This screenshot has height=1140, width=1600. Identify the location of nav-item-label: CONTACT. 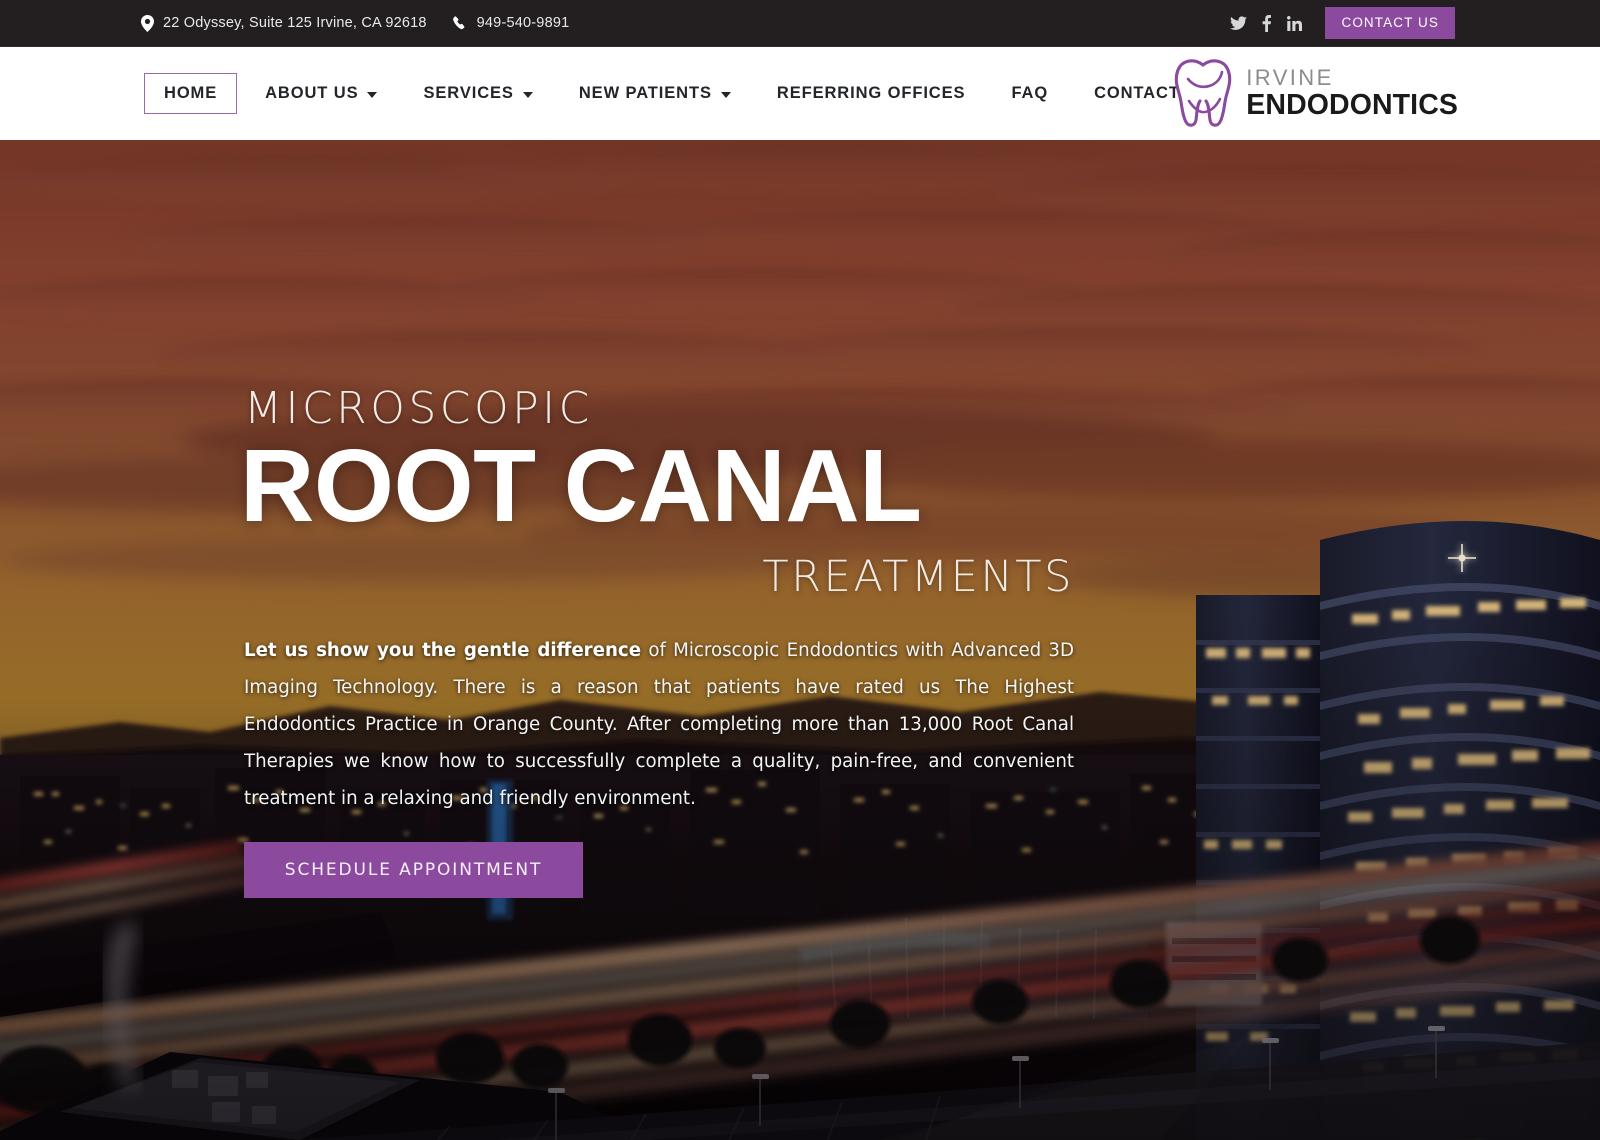
(1137, 93).